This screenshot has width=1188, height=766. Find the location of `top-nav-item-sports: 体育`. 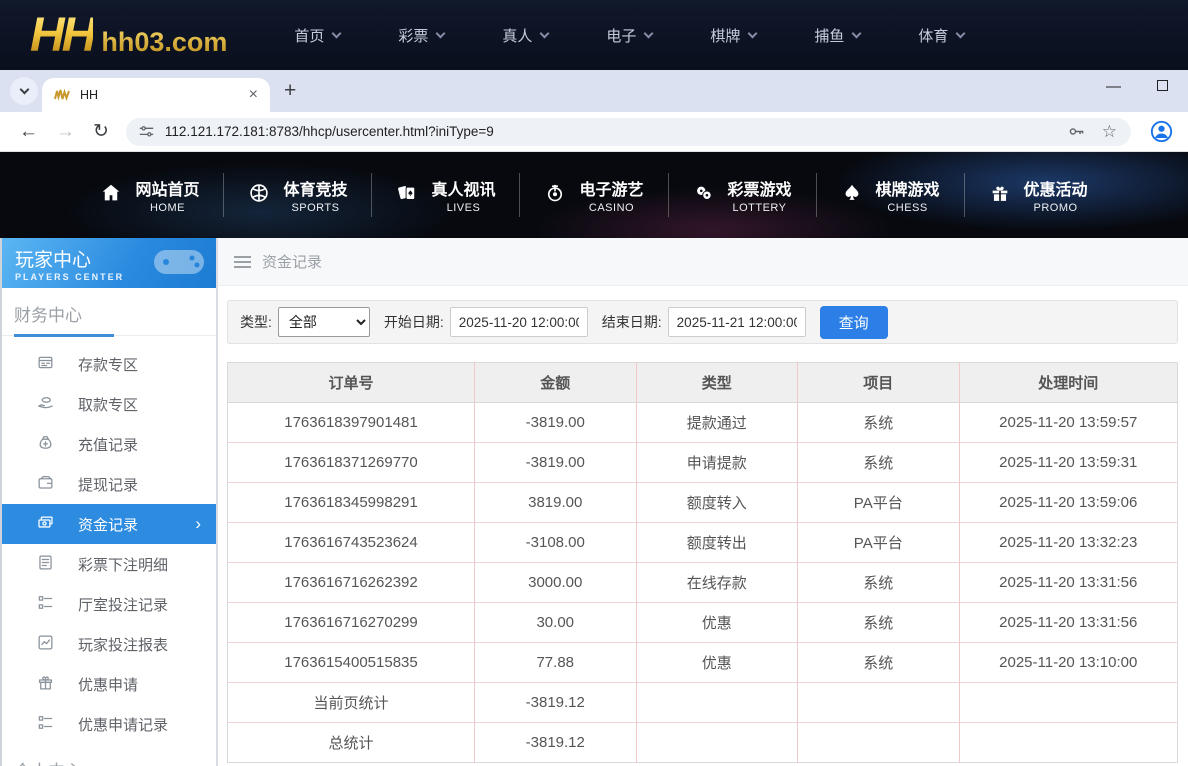

top-nav-item-sports: 体育 is located at coordinates (941, 35).